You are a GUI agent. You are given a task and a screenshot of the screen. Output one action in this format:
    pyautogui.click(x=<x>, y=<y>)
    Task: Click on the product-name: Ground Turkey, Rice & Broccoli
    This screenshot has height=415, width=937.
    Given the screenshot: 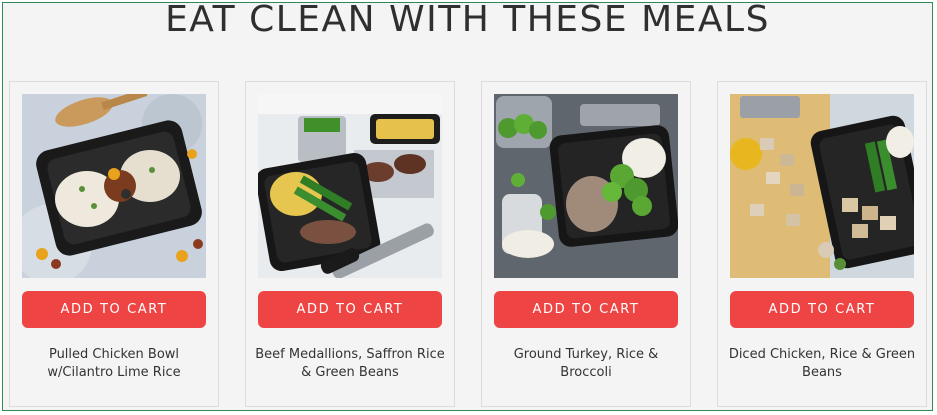 What is the action you would take?
    pyautogui.click(x=586, y=364)
    